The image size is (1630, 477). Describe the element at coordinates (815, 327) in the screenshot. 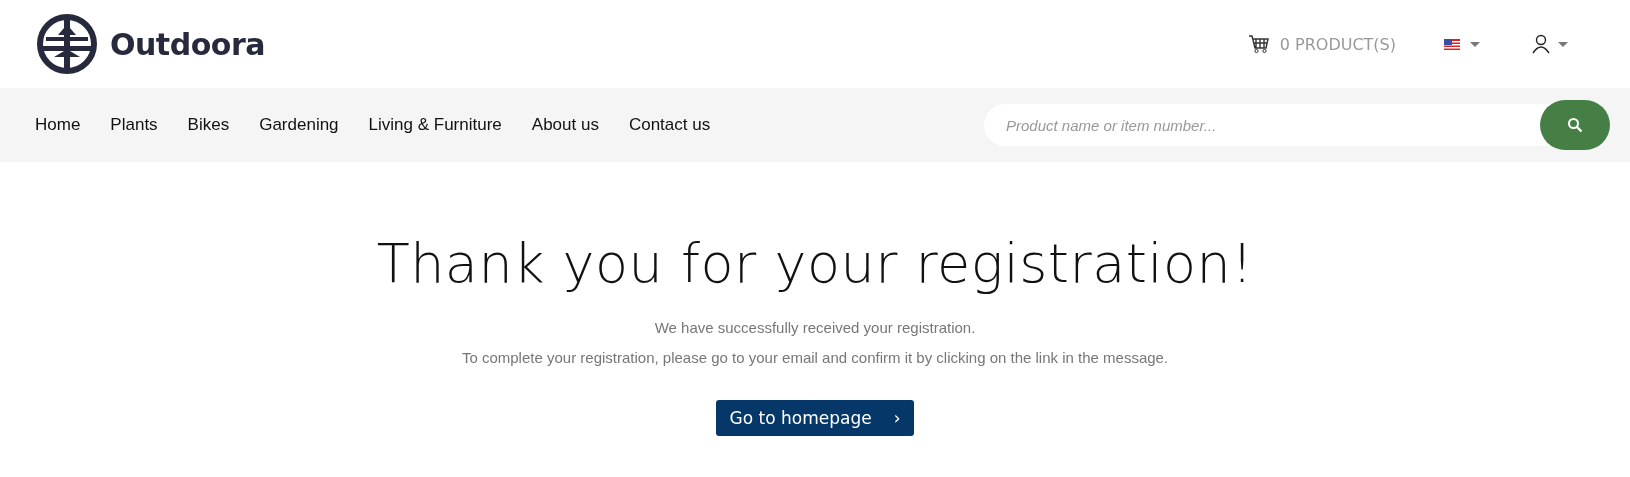

I see `message-text: We have successfully received your registration.` at that location.